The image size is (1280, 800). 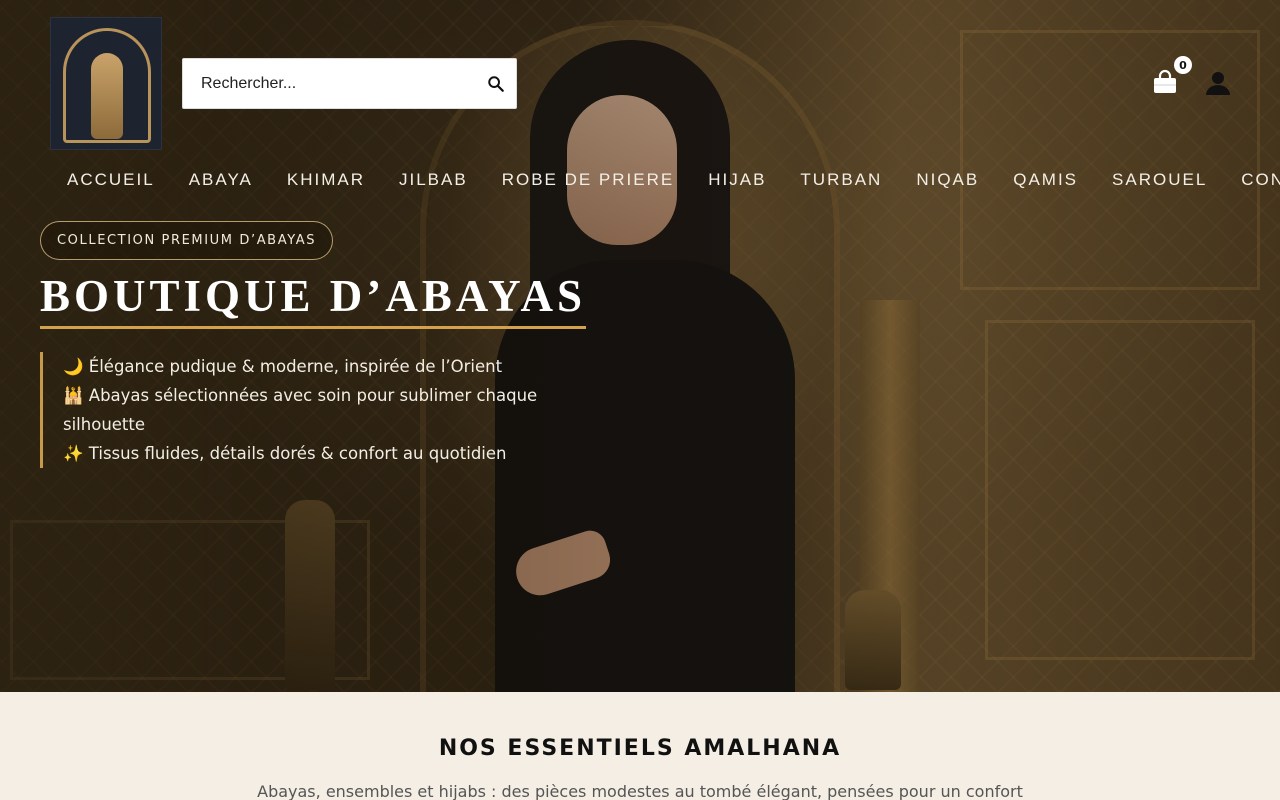 What do you see at coordinates (1159, 180) in the screenshot?
I see `nav-item-sarouel: SAROUEL` at bounding box center [1159, 180].